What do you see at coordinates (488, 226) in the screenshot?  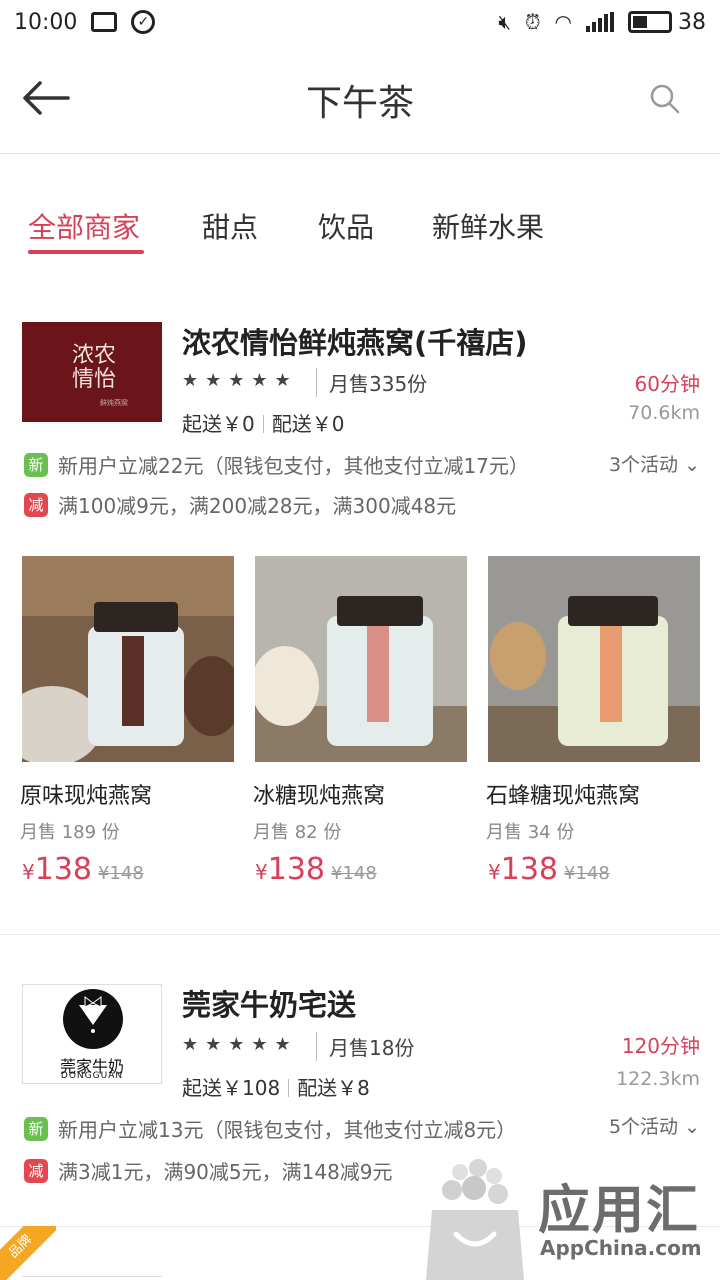 I see `tab-fresh-fruit: 新鲜水果` at bounding box center [488, 226].